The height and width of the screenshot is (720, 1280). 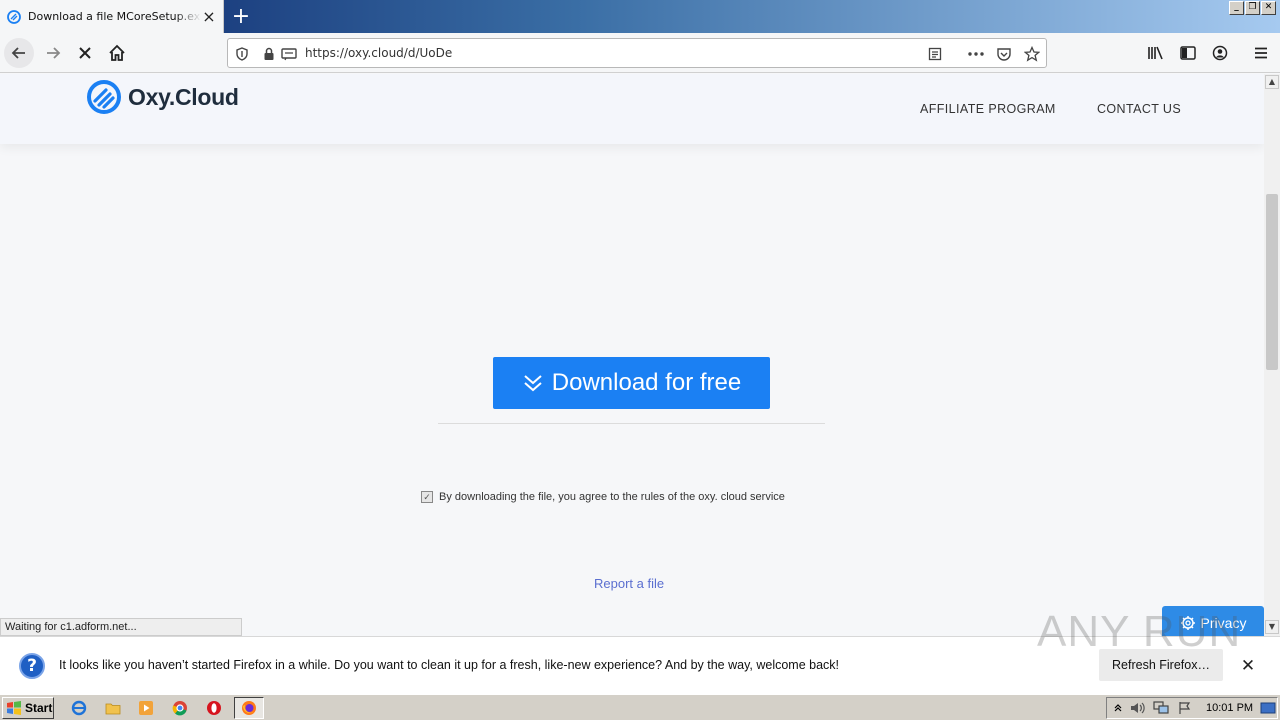 I want to click on firefox-icon, so click(x=249, y=708).